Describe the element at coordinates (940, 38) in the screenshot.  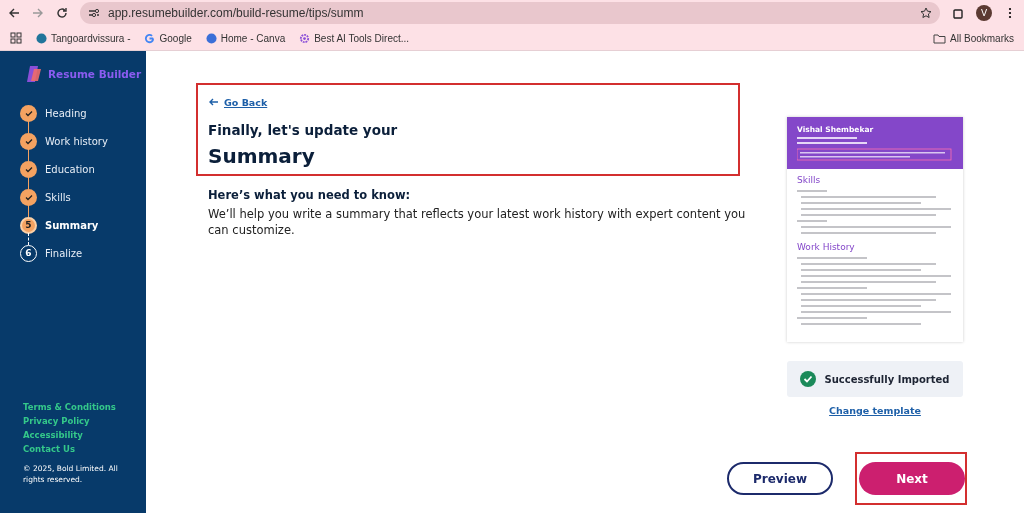
I see `folder-icon` at that location.